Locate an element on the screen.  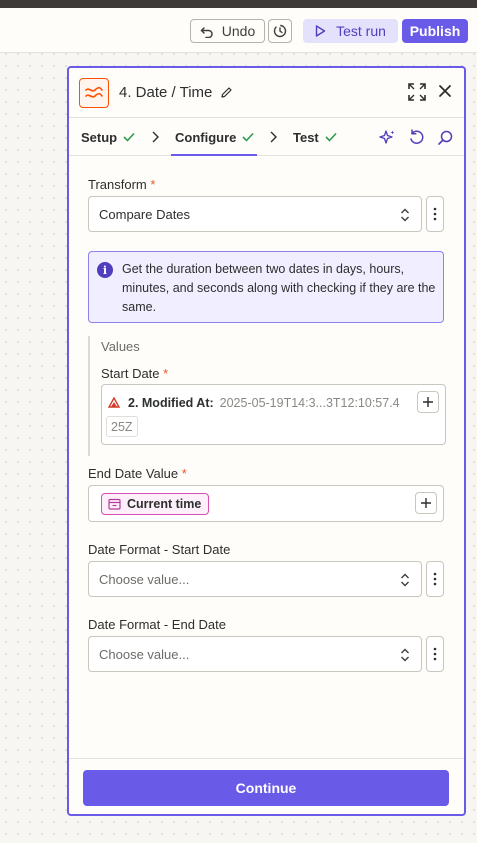
format-start-more-button is located at coordinates (435, 579).